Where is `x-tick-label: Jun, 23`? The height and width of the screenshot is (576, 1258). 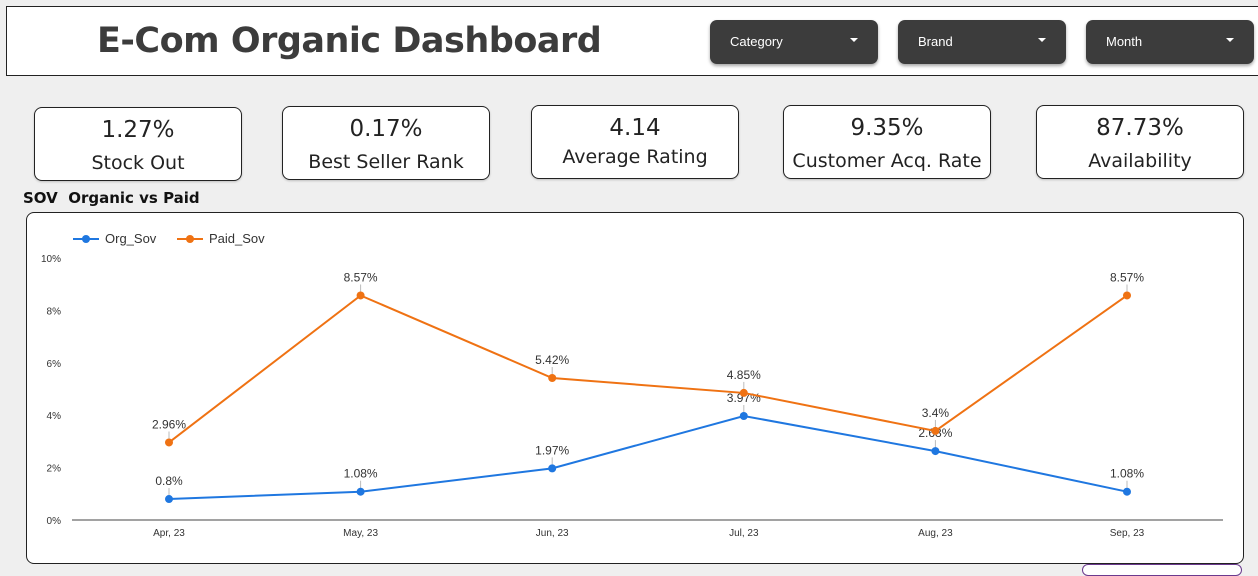
x-tick-label: Jun, 23 is located at coordinates (552, 533).